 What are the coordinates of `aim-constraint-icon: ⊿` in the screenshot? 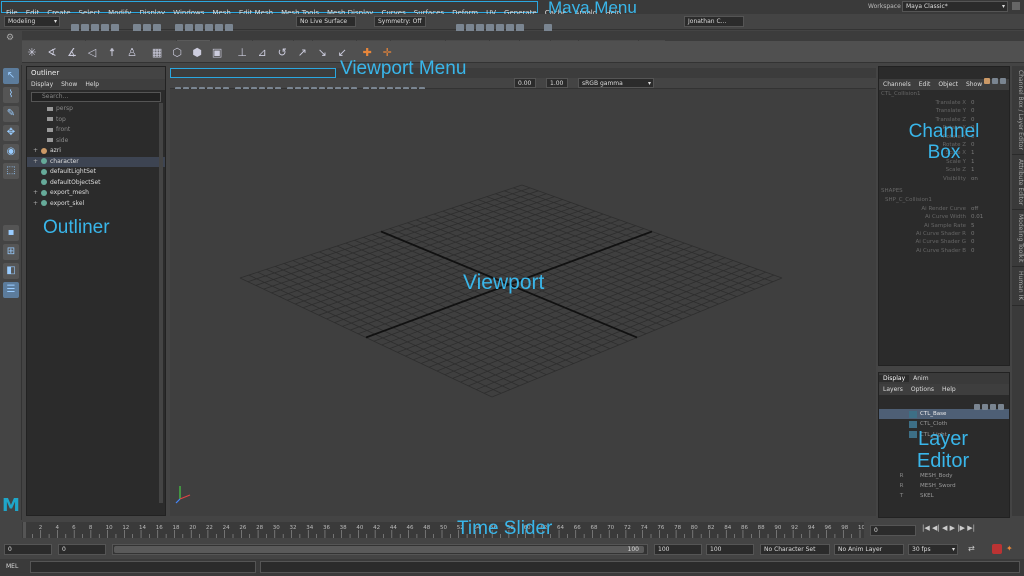 It's located at (262, 53).